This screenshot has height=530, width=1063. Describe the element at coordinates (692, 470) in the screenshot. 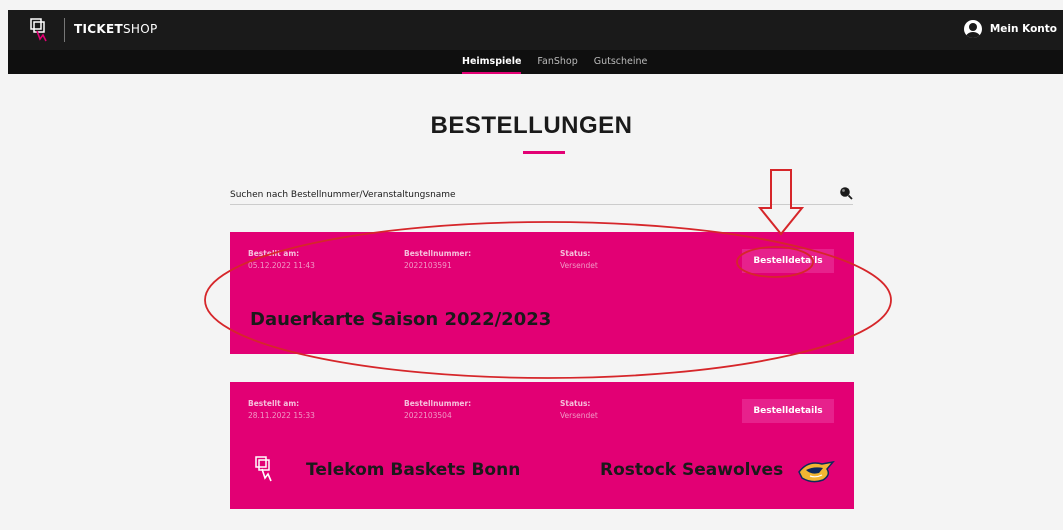

I see `away-team-name: Rostock Seawolves` at that location.